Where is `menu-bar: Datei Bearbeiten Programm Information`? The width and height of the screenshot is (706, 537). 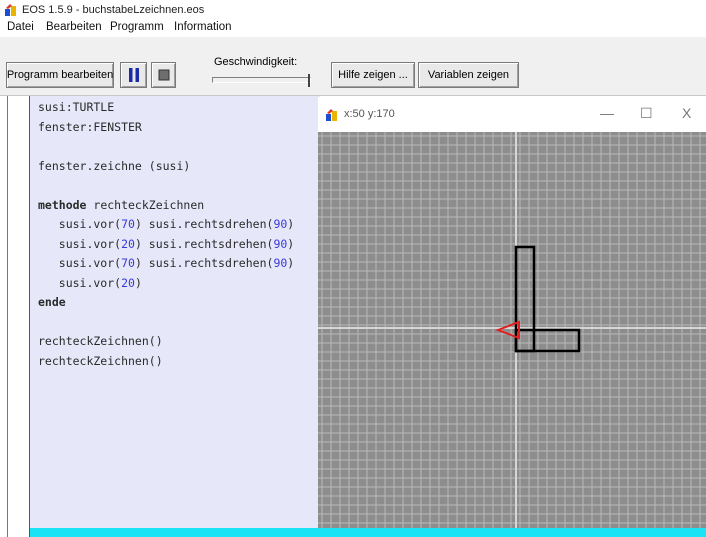 menu-bar: Datei Bearbeiten Programm Information is located at coordinates (353, 28).